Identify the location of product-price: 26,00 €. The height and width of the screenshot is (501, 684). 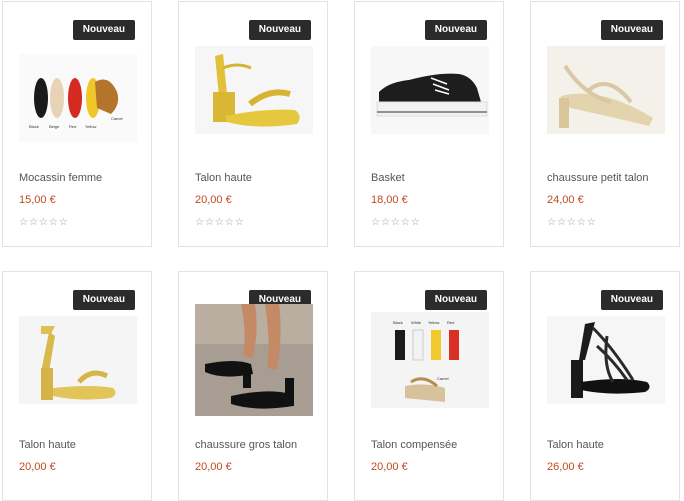
(565, 467).